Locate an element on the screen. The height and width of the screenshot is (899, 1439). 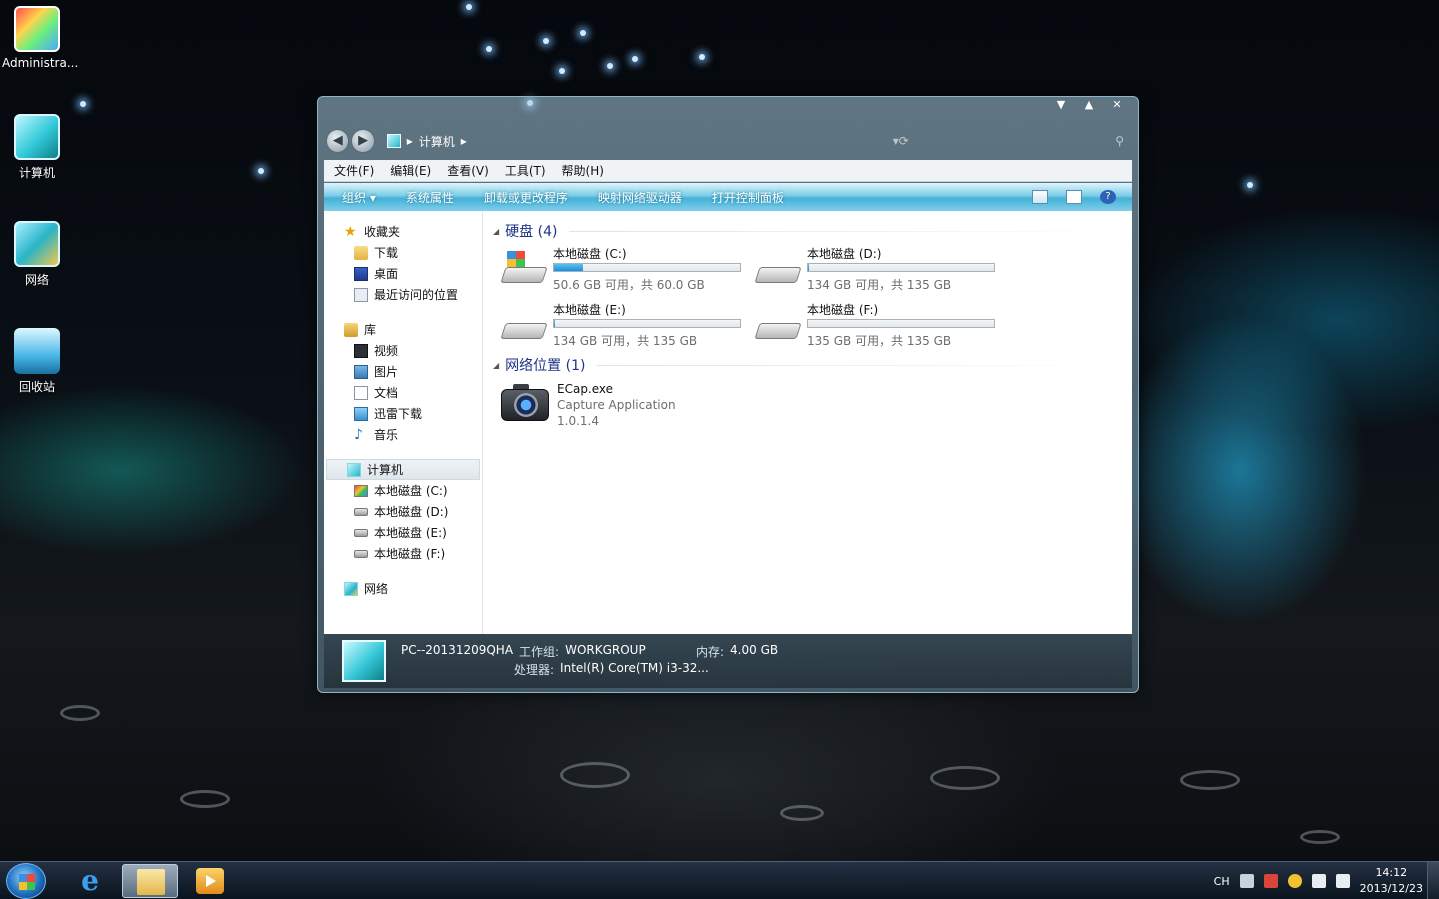
open-control-panel-button: 打开控制面板 is located at coordinates (748, 197).